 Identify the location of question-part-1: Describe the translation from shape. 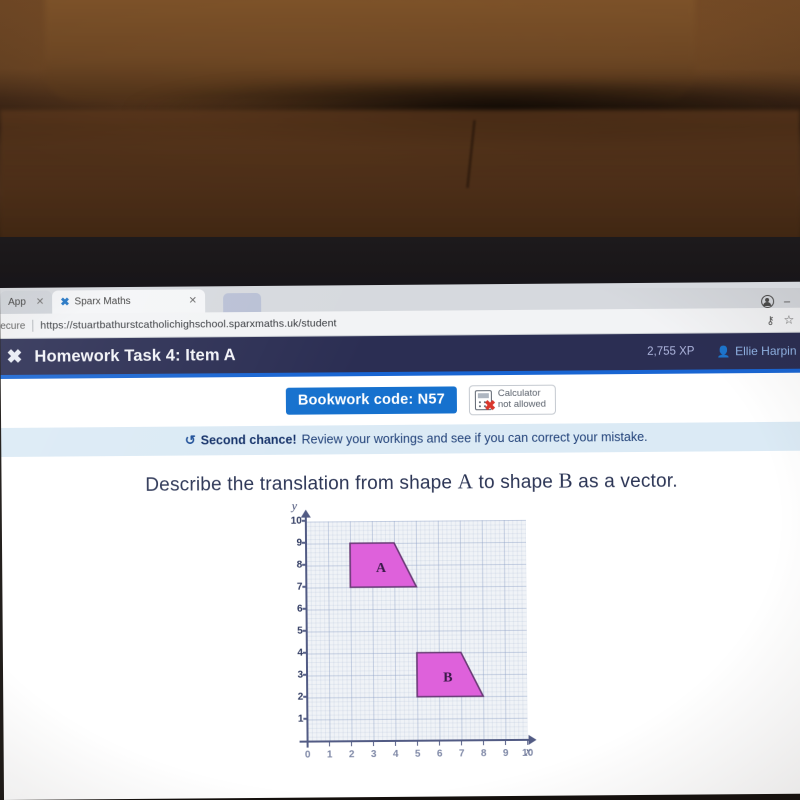
(301, 484).